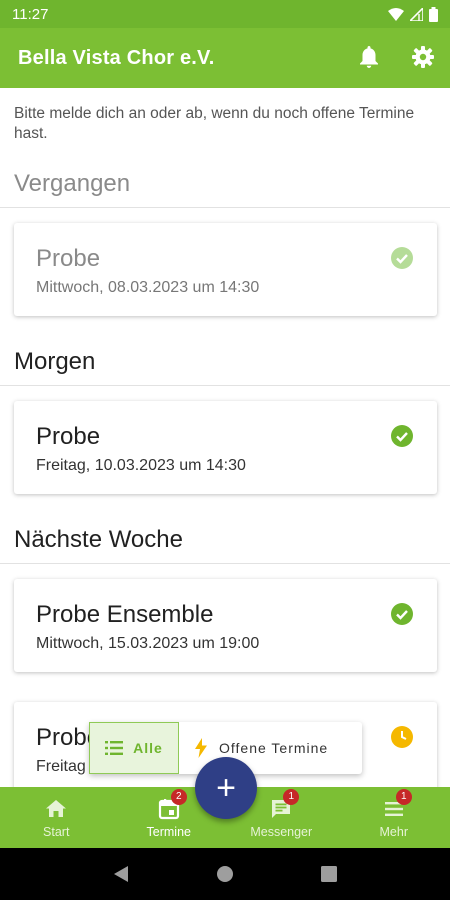 The image size is (450, 900). What do you see at coordinates (98, 539) in the screenshot?
I see `section-title-next-week: Nächste Woche` at bounding box center [98, 539].